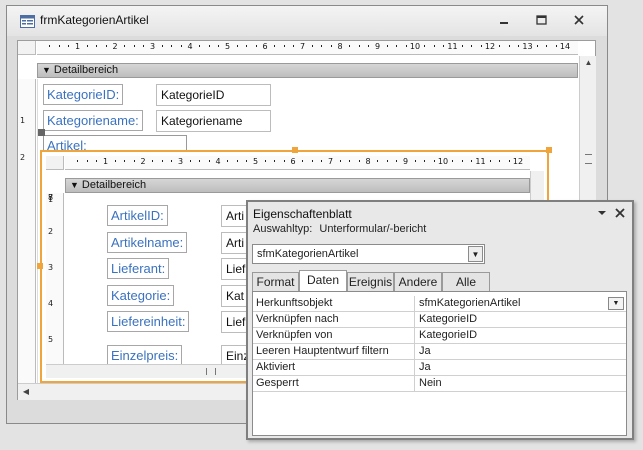  What do you see at coordinates (520, 303) in the screenshot?
I see `property-value: sfmKategorienArtikel ▼` at bounding box center [520, 303].